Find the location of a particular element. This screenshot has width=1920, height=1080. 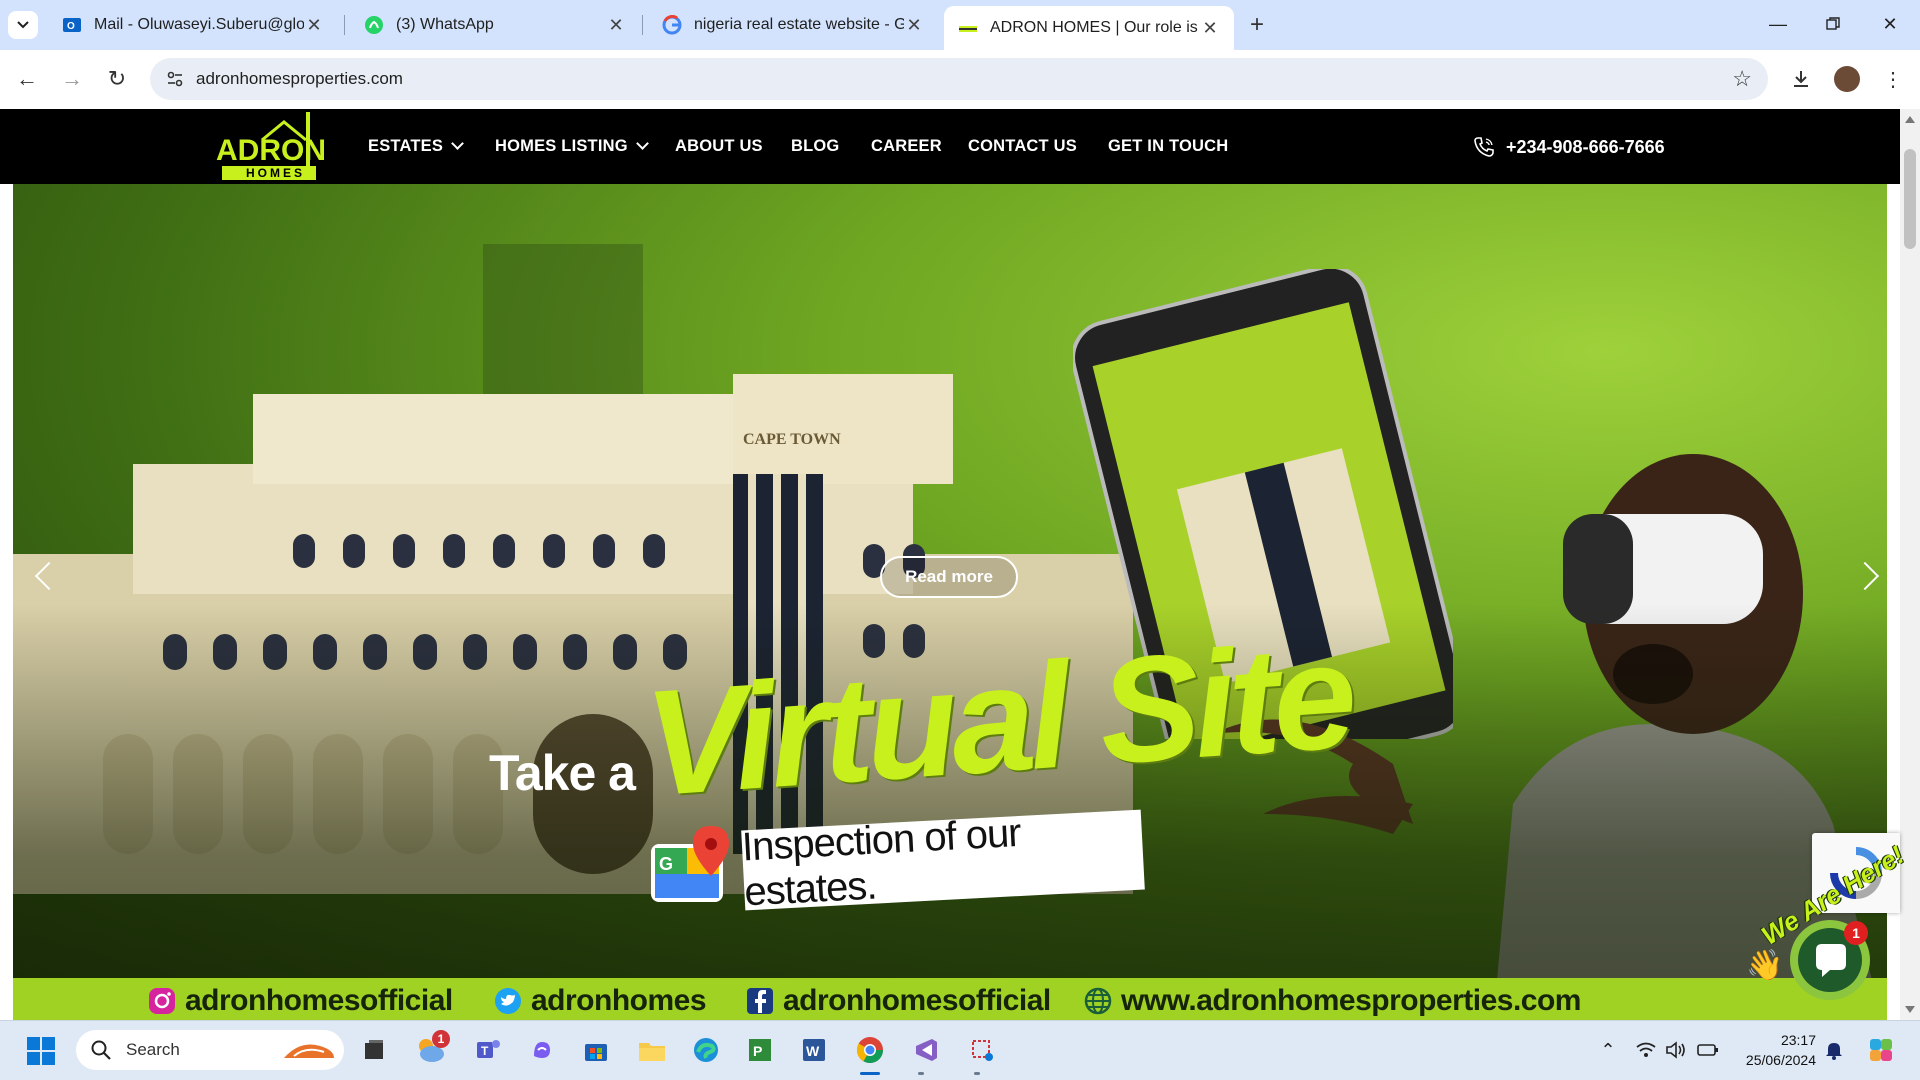

nav-label: GET IN TOUCH is located at coordinates (1168, 146).